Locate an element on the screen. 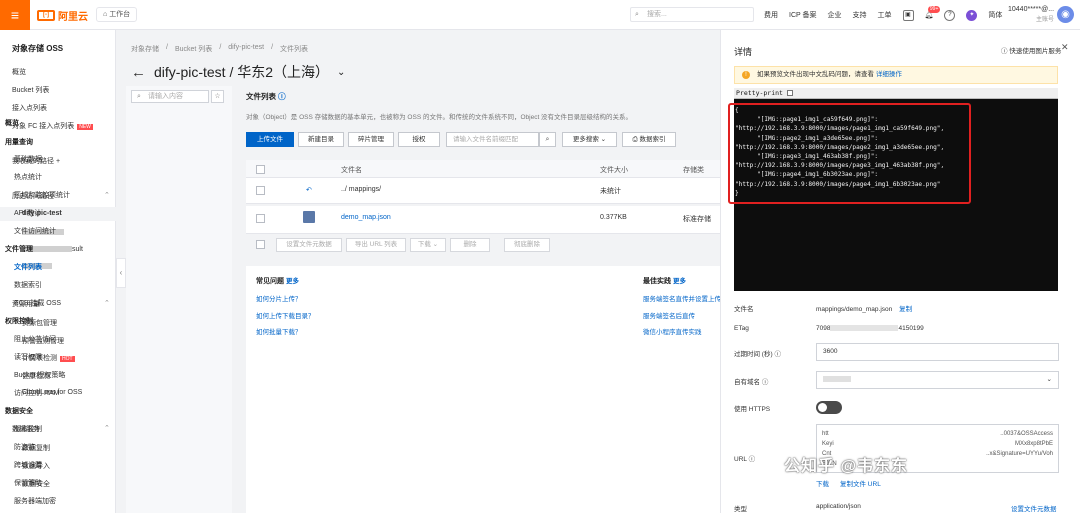 The height and width of the screenshot is (513, 1080). https-toggle is located at coordinates (829, 407).